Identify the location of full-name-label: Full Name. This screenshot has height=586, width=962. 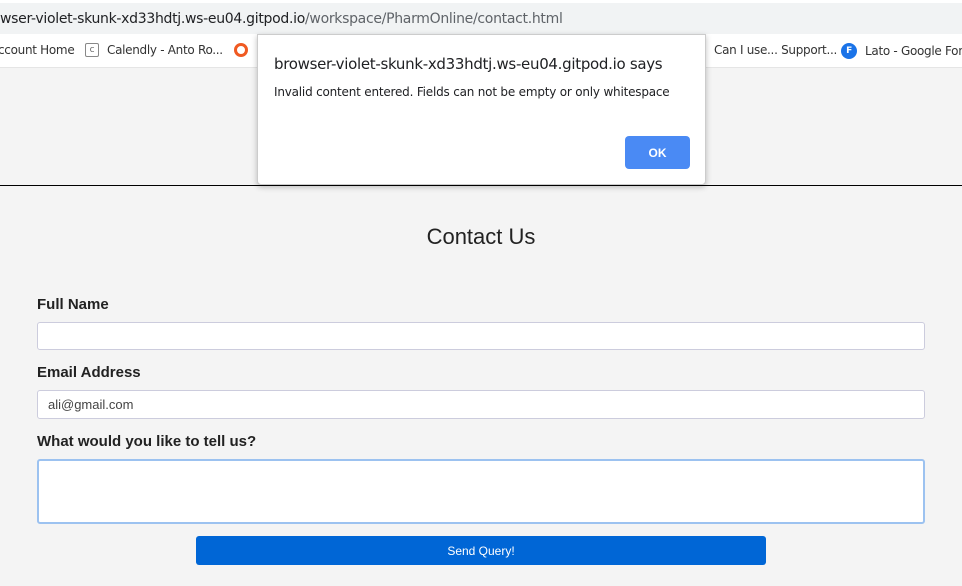
(73, 304).